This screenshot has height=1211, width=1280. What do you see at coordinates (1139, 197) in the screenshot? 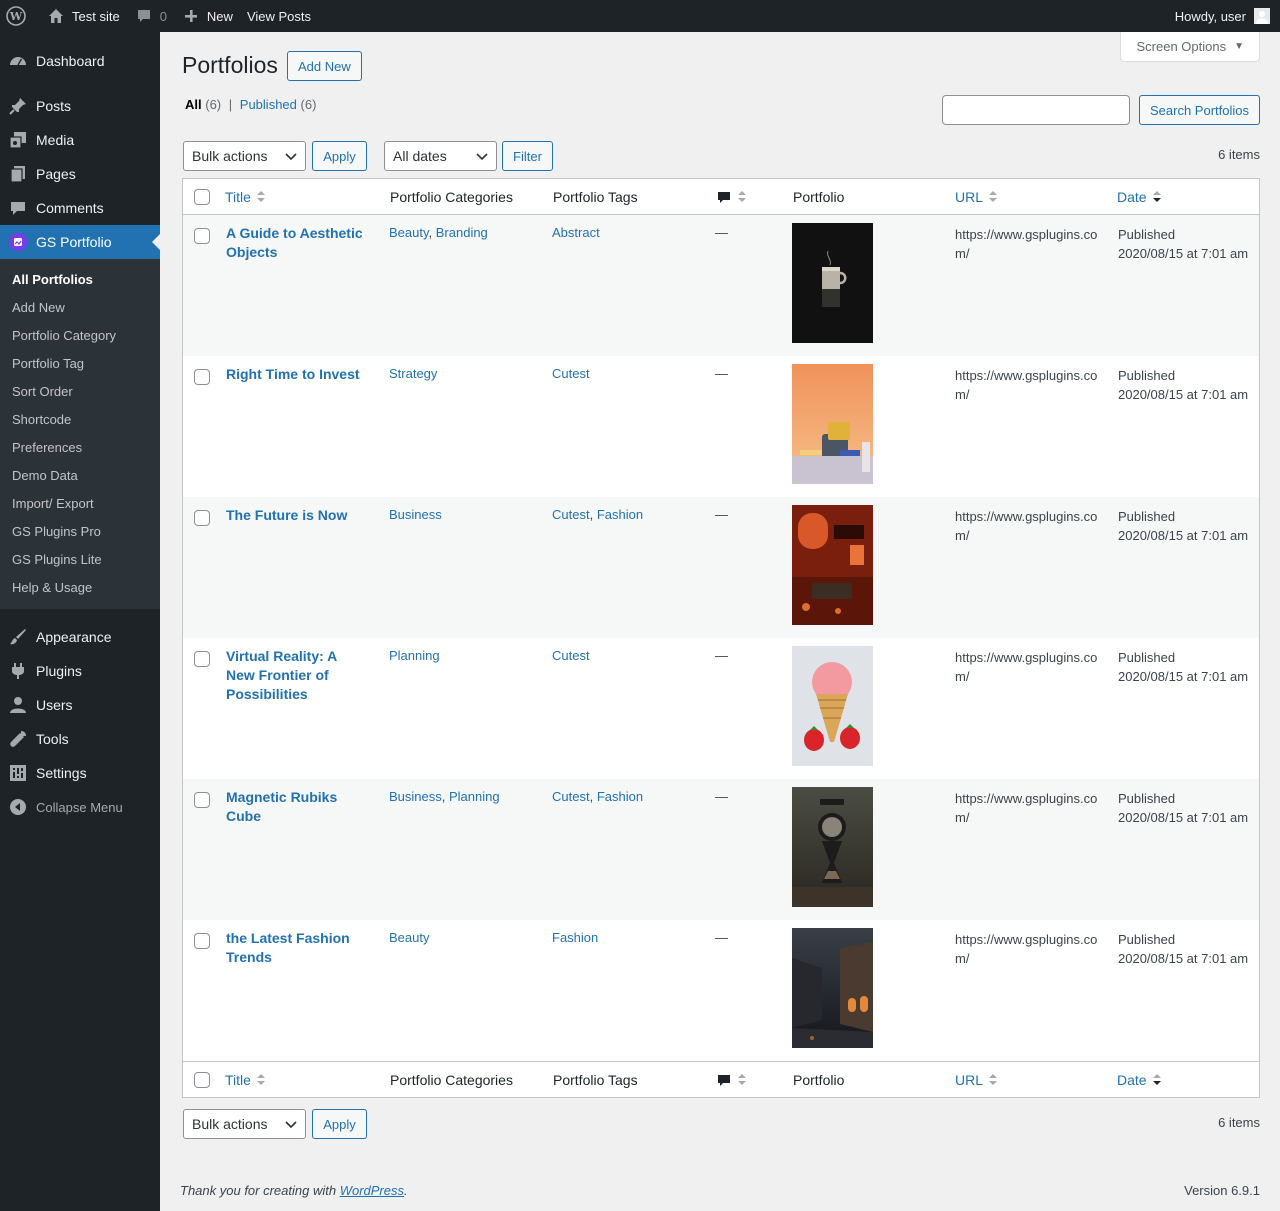
I see `column-date-header: Date` at bounding box center [1139, 197].